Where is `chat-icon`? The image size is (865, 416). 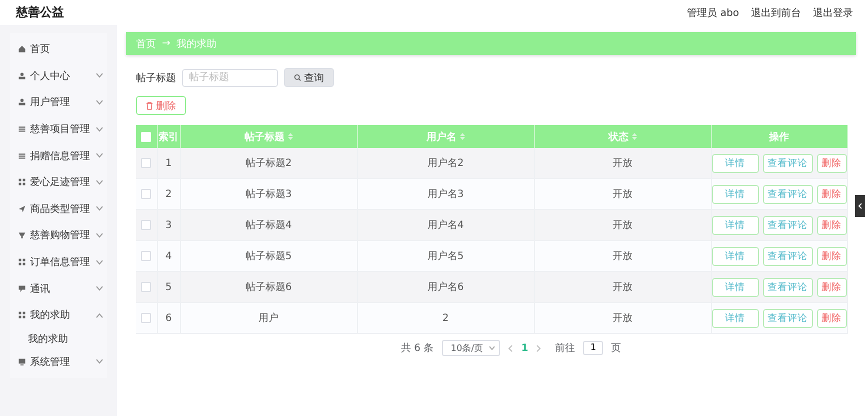 chat-icon is located at coordinates (22, 288).